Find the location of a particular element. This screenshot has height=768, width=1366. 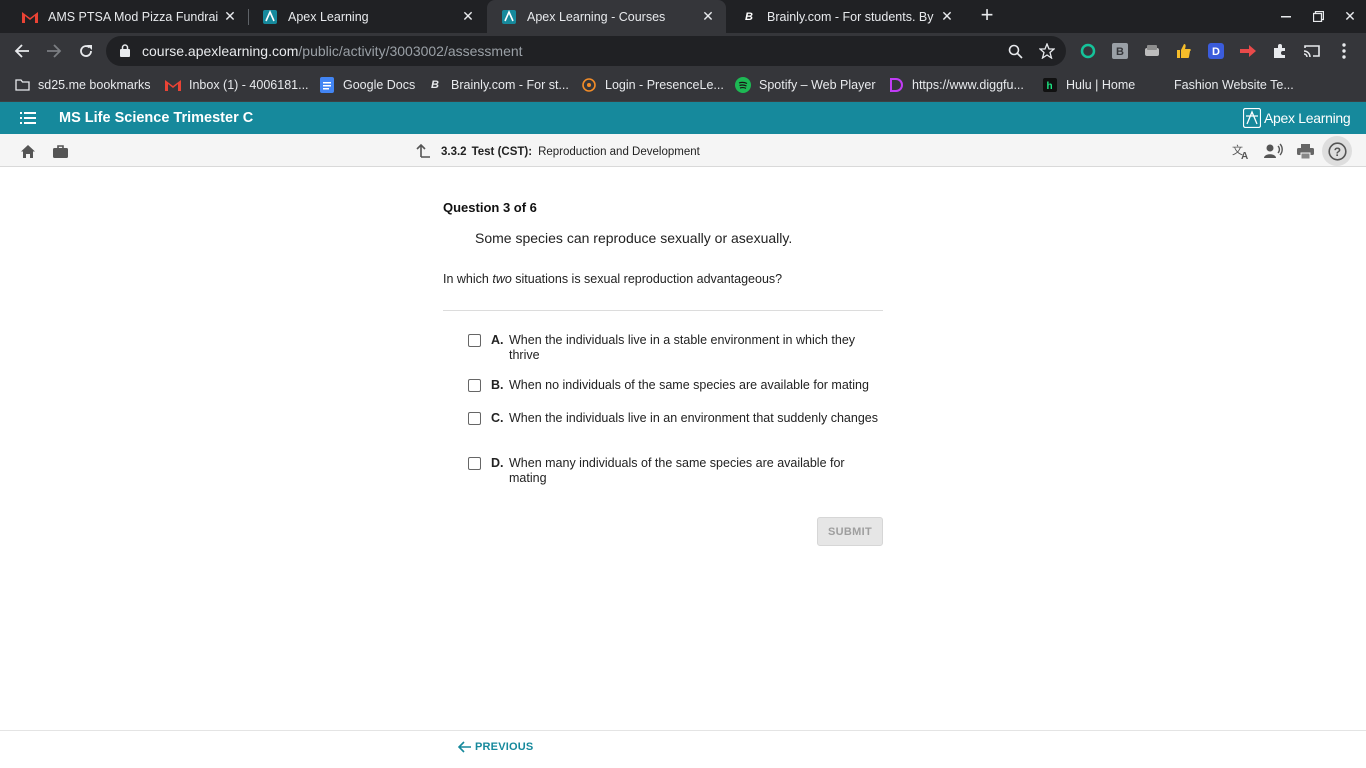

star-icon is located at coordinates (1047, 51).